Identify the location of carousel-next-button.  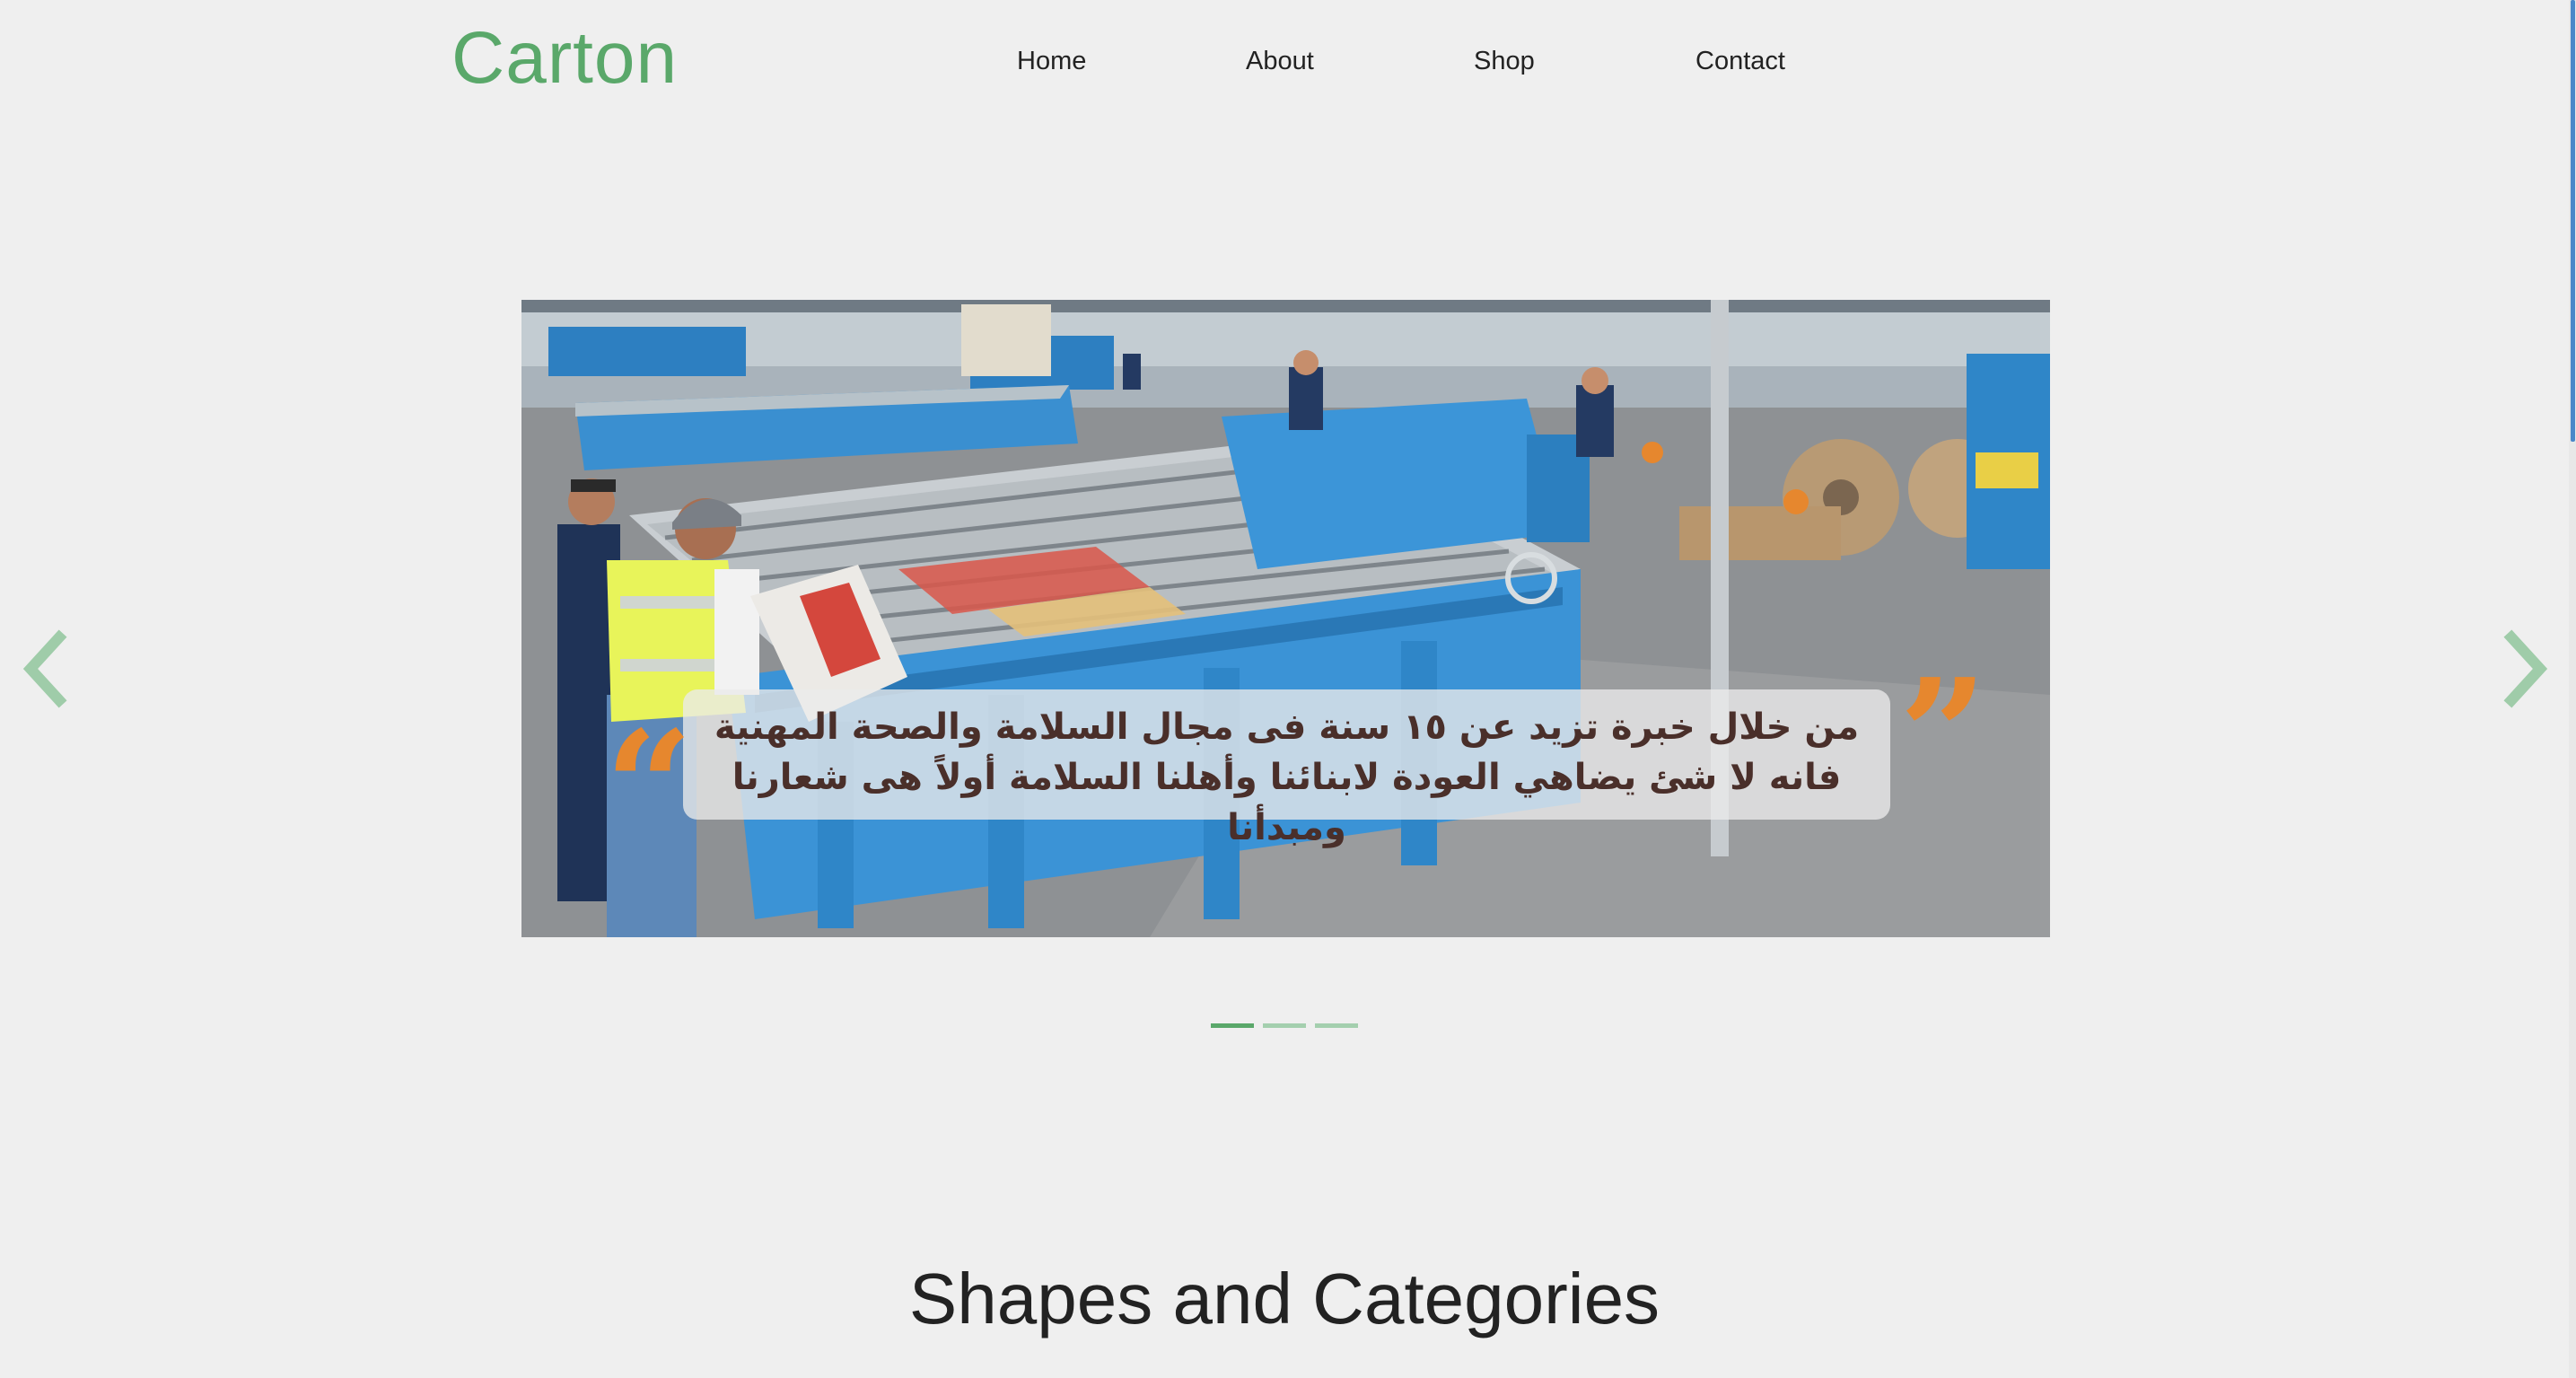
(2524, 668).